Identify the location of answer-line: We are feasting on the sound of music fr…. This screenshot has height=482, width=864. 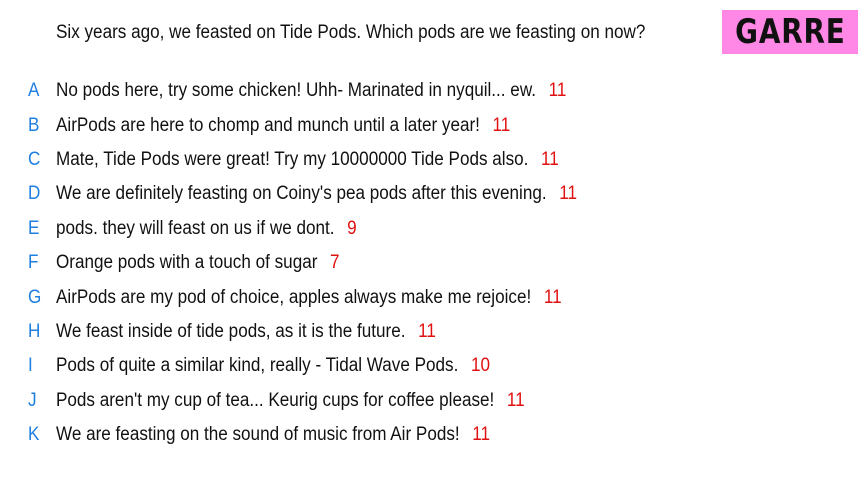
(273, 435).